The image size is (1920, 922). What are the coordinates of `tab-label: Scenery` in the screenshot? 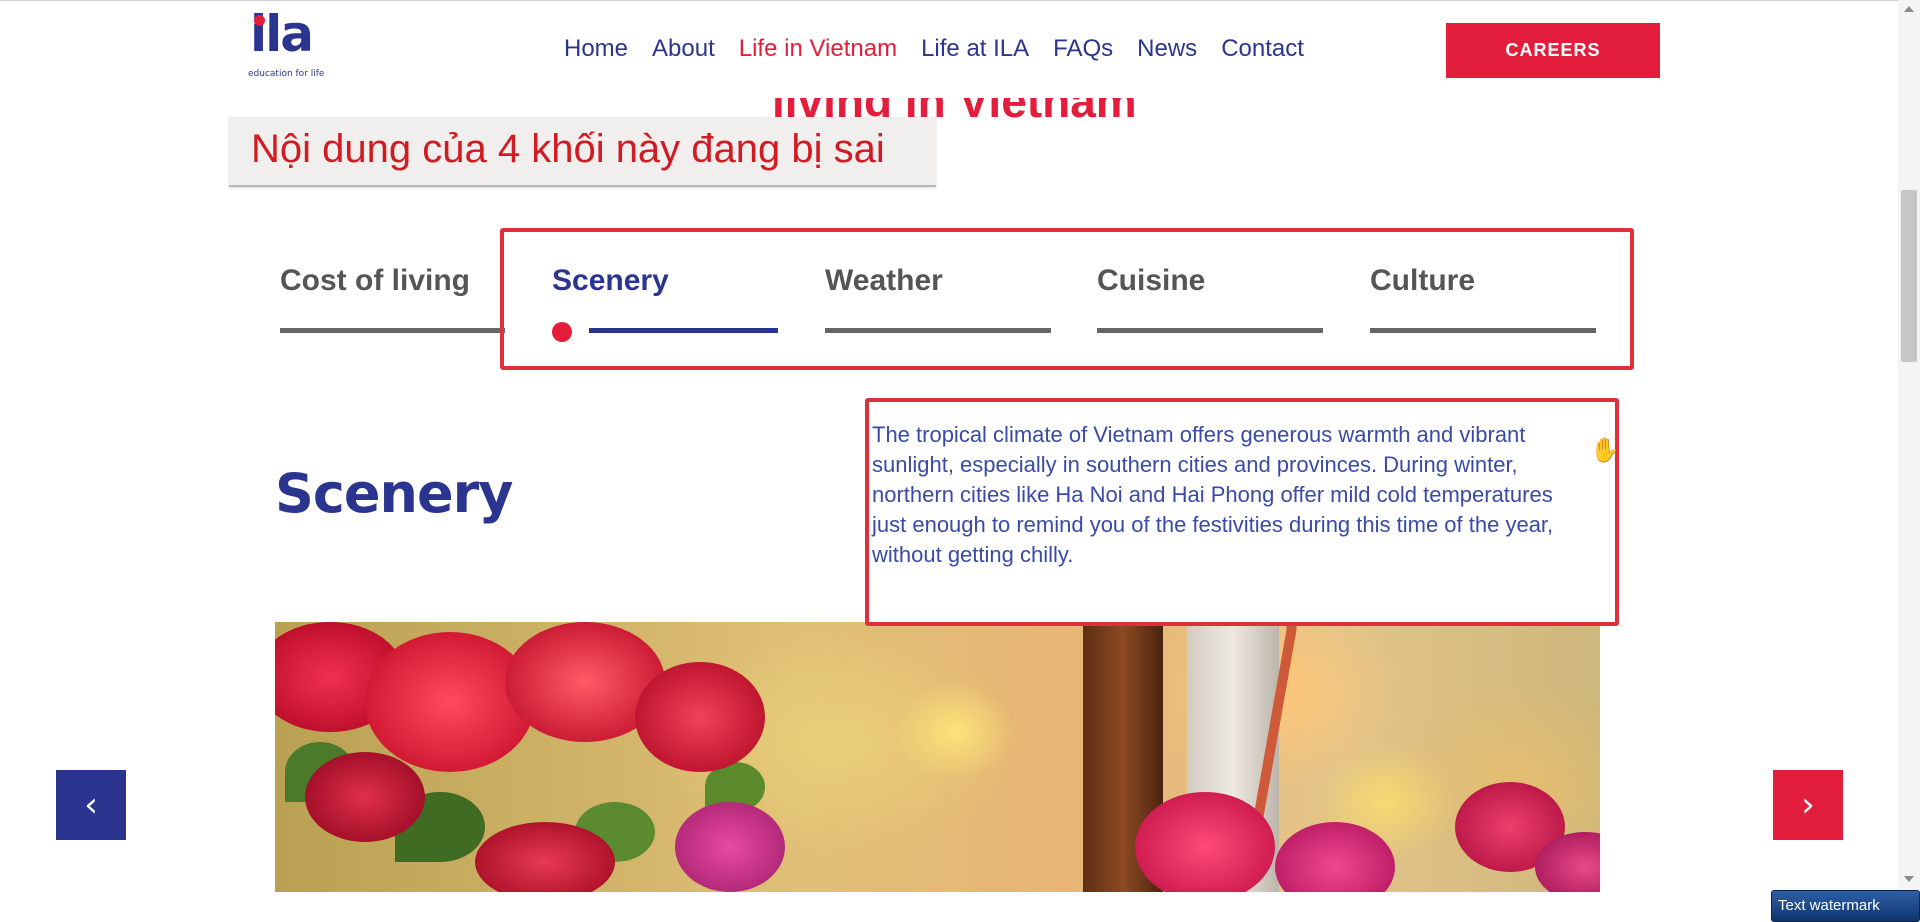 It's located at (610, 280).